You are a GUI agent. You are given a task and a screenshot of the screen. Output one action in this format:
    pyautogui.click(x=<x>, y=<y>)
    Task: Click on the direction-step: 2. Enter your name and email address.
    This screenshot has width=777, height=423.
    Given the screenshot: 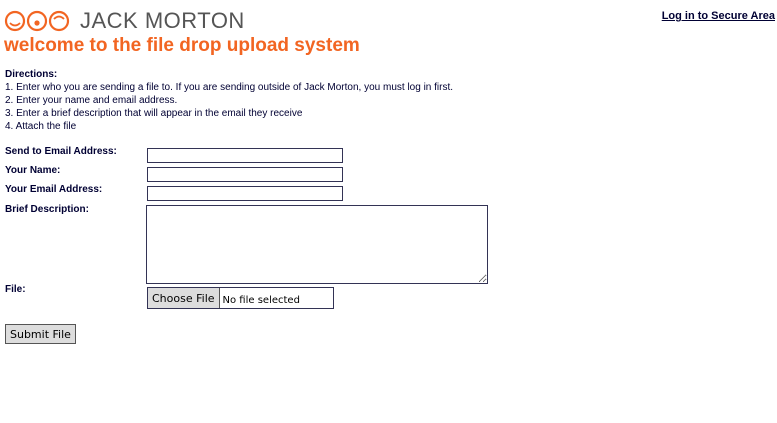 What is the action you would take?
    pyautogui.click(x=91, y=100)
    